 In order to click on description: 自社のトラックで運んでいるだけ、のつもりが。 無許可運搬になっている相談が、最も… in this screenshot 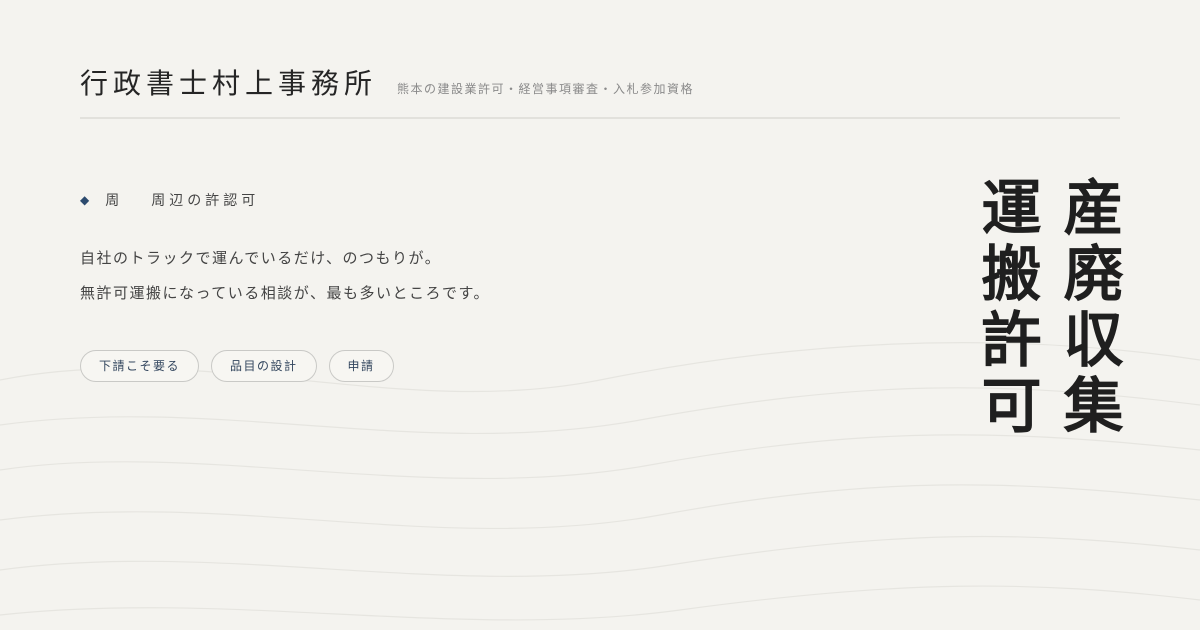, I will do `click(285, 283)`.